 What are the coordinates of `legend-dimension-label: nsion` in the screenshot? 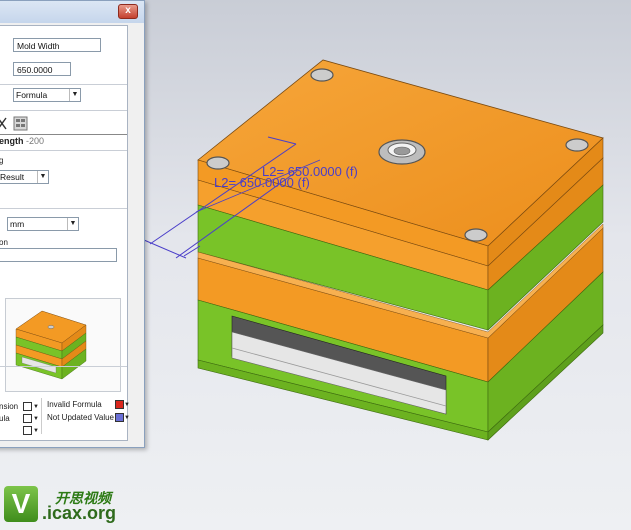 It's located at (9, 406).